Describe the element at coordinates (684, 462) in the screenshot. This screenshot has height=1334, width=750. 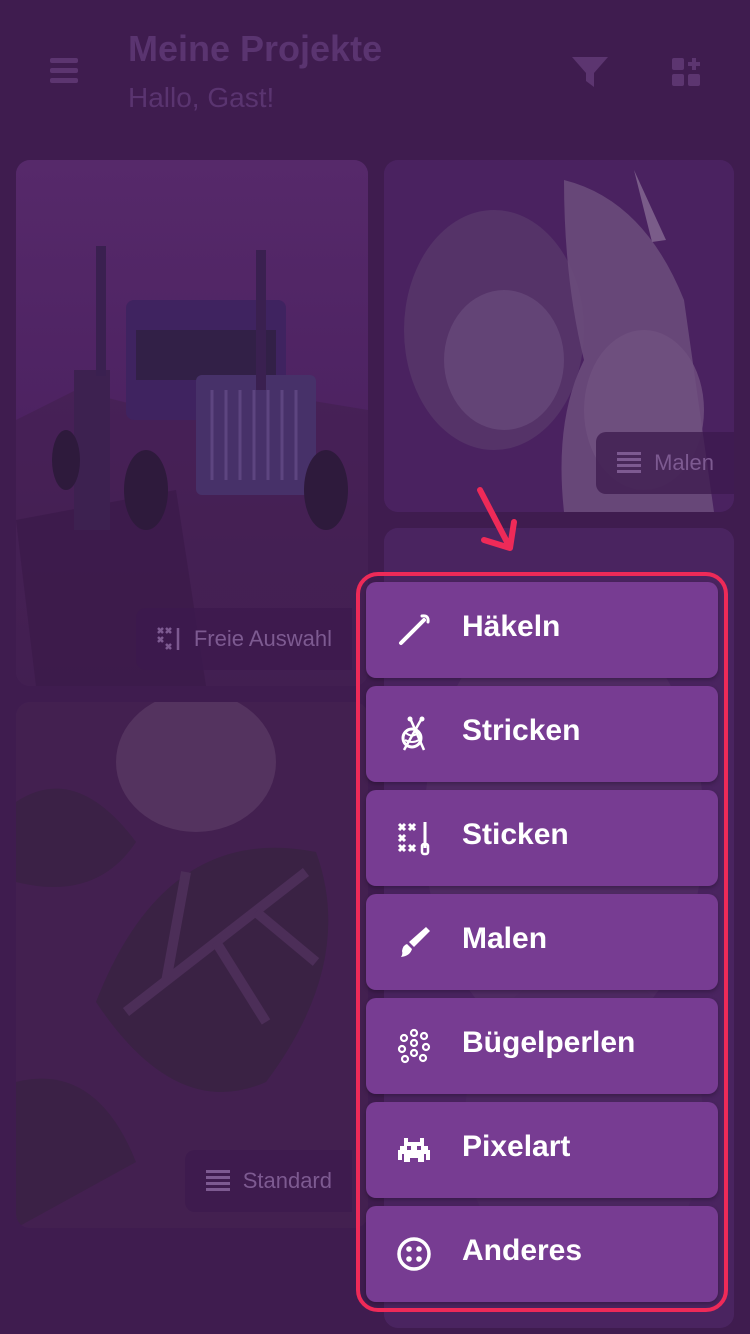
I see `card-category-label: Malen` at that location.